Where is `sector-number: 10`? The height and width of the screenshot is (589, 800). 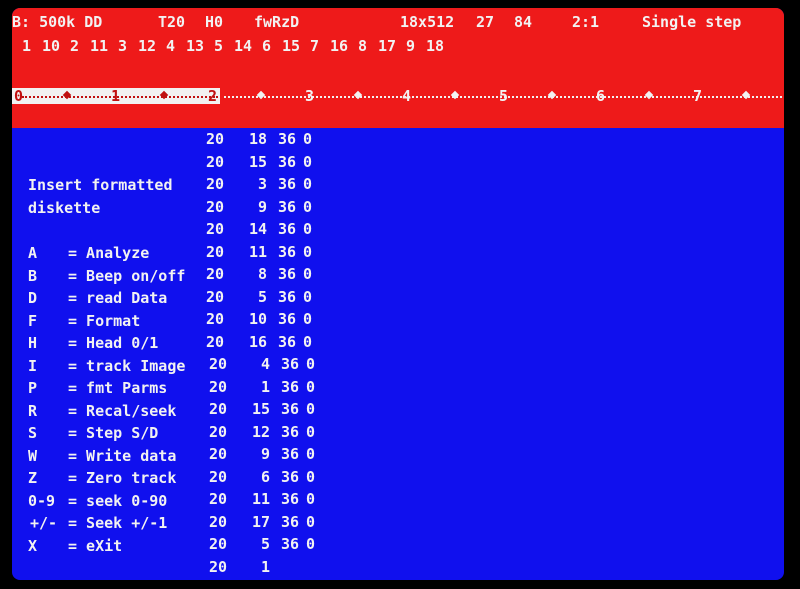
sector-number: 10 is located at coordinates (51, 46).